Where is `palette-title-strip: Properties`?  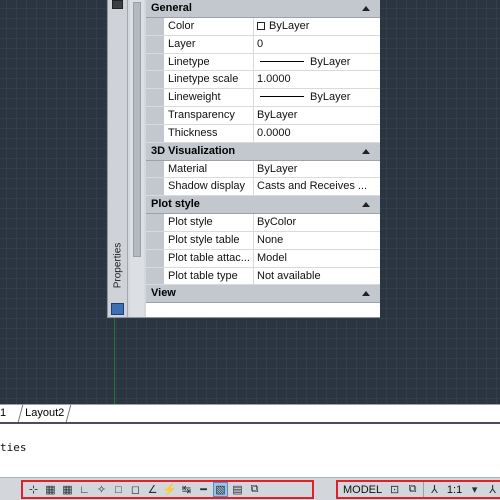 palette-title-strip: Properties is located at coordinates (118, 158).